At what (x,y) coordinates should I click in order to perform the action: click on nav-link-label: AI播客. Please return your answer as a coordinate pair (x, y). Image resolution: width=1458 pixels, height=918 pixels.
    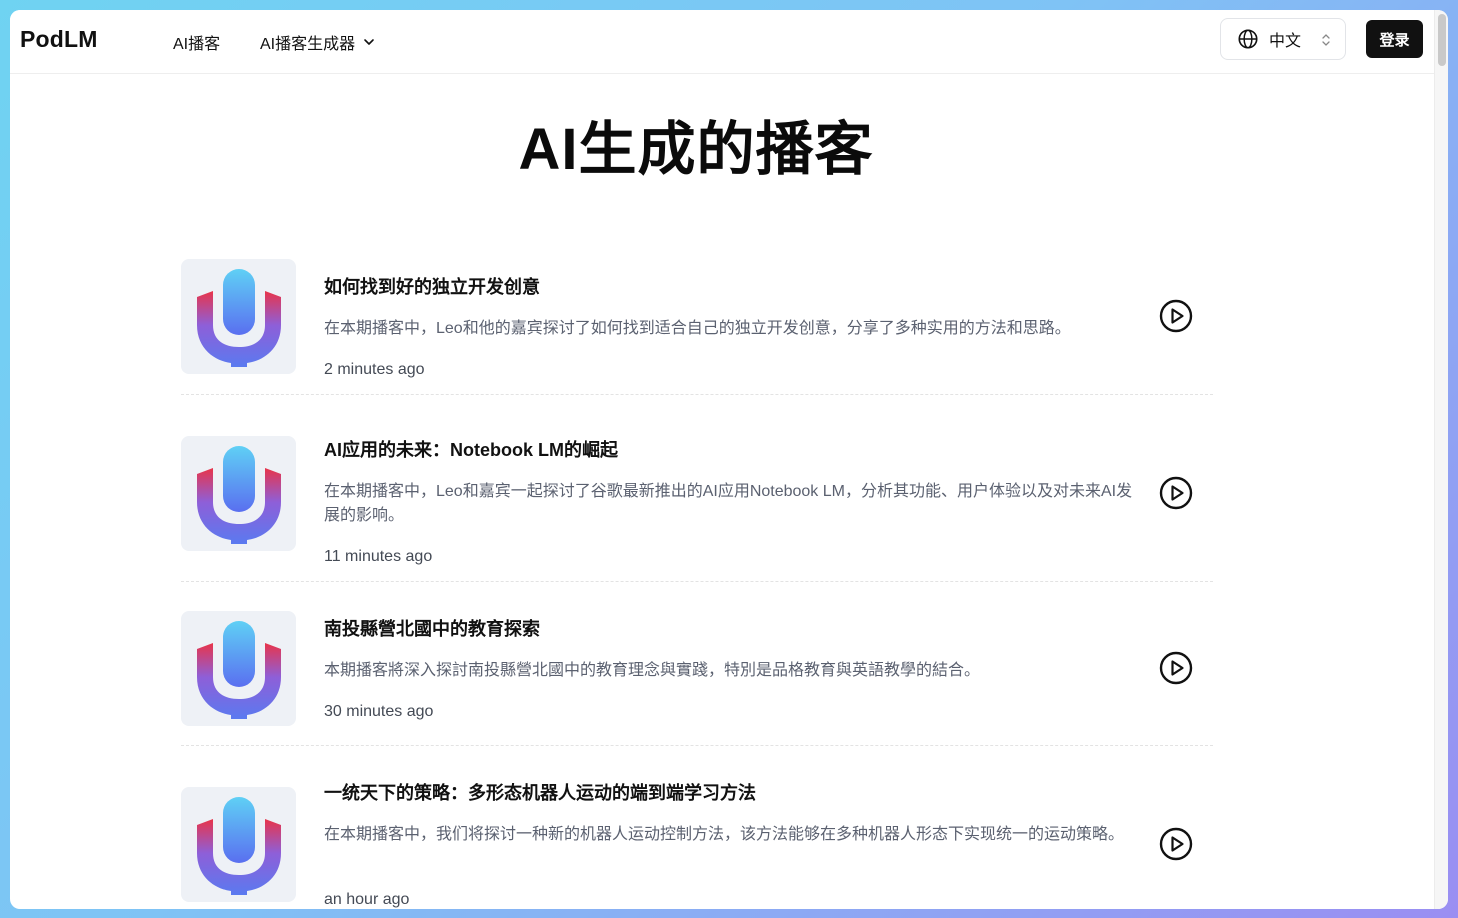
    Looking at the image, I should click on (197, 44).